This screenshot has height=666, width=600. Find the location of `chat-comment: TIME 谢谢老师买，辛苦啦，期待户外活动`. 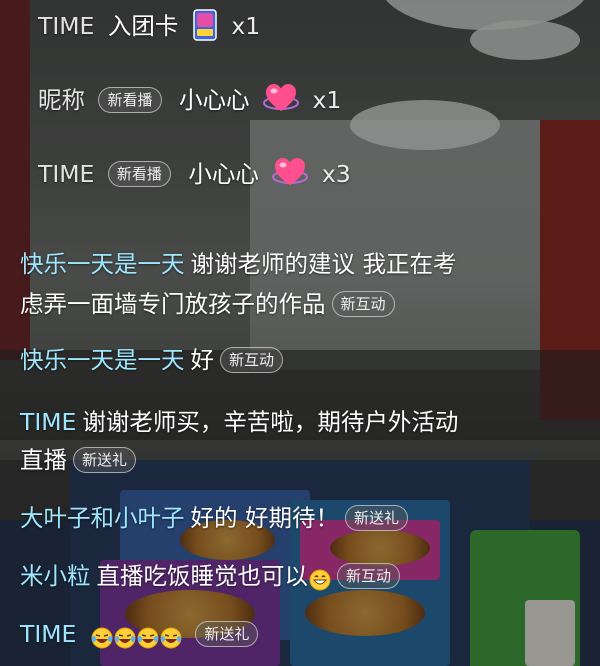

chat-comment: TIME 谢谢老师买，辛苦啦，期待户外活动 is located at coordinates (305, 422).